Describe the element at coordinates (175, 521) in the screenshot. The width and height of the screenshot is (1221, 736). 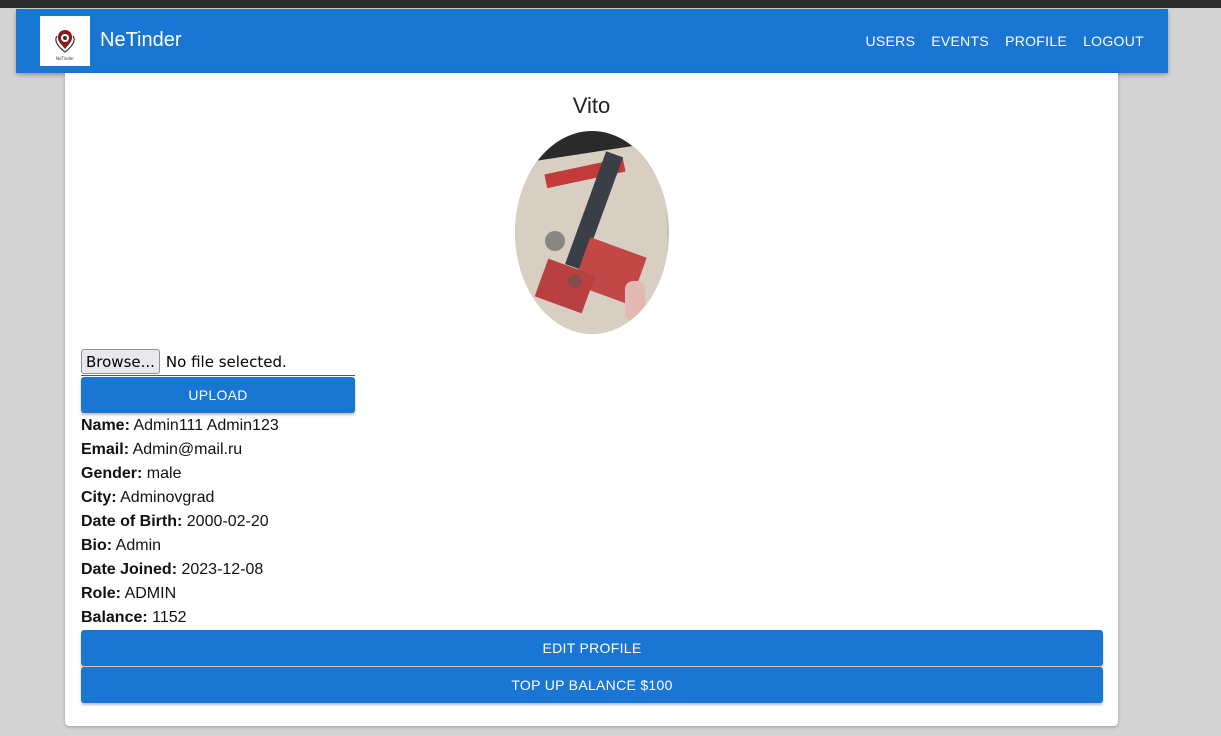
I see `detail-dob: Date of Birth: 2000-02-20` at that location.